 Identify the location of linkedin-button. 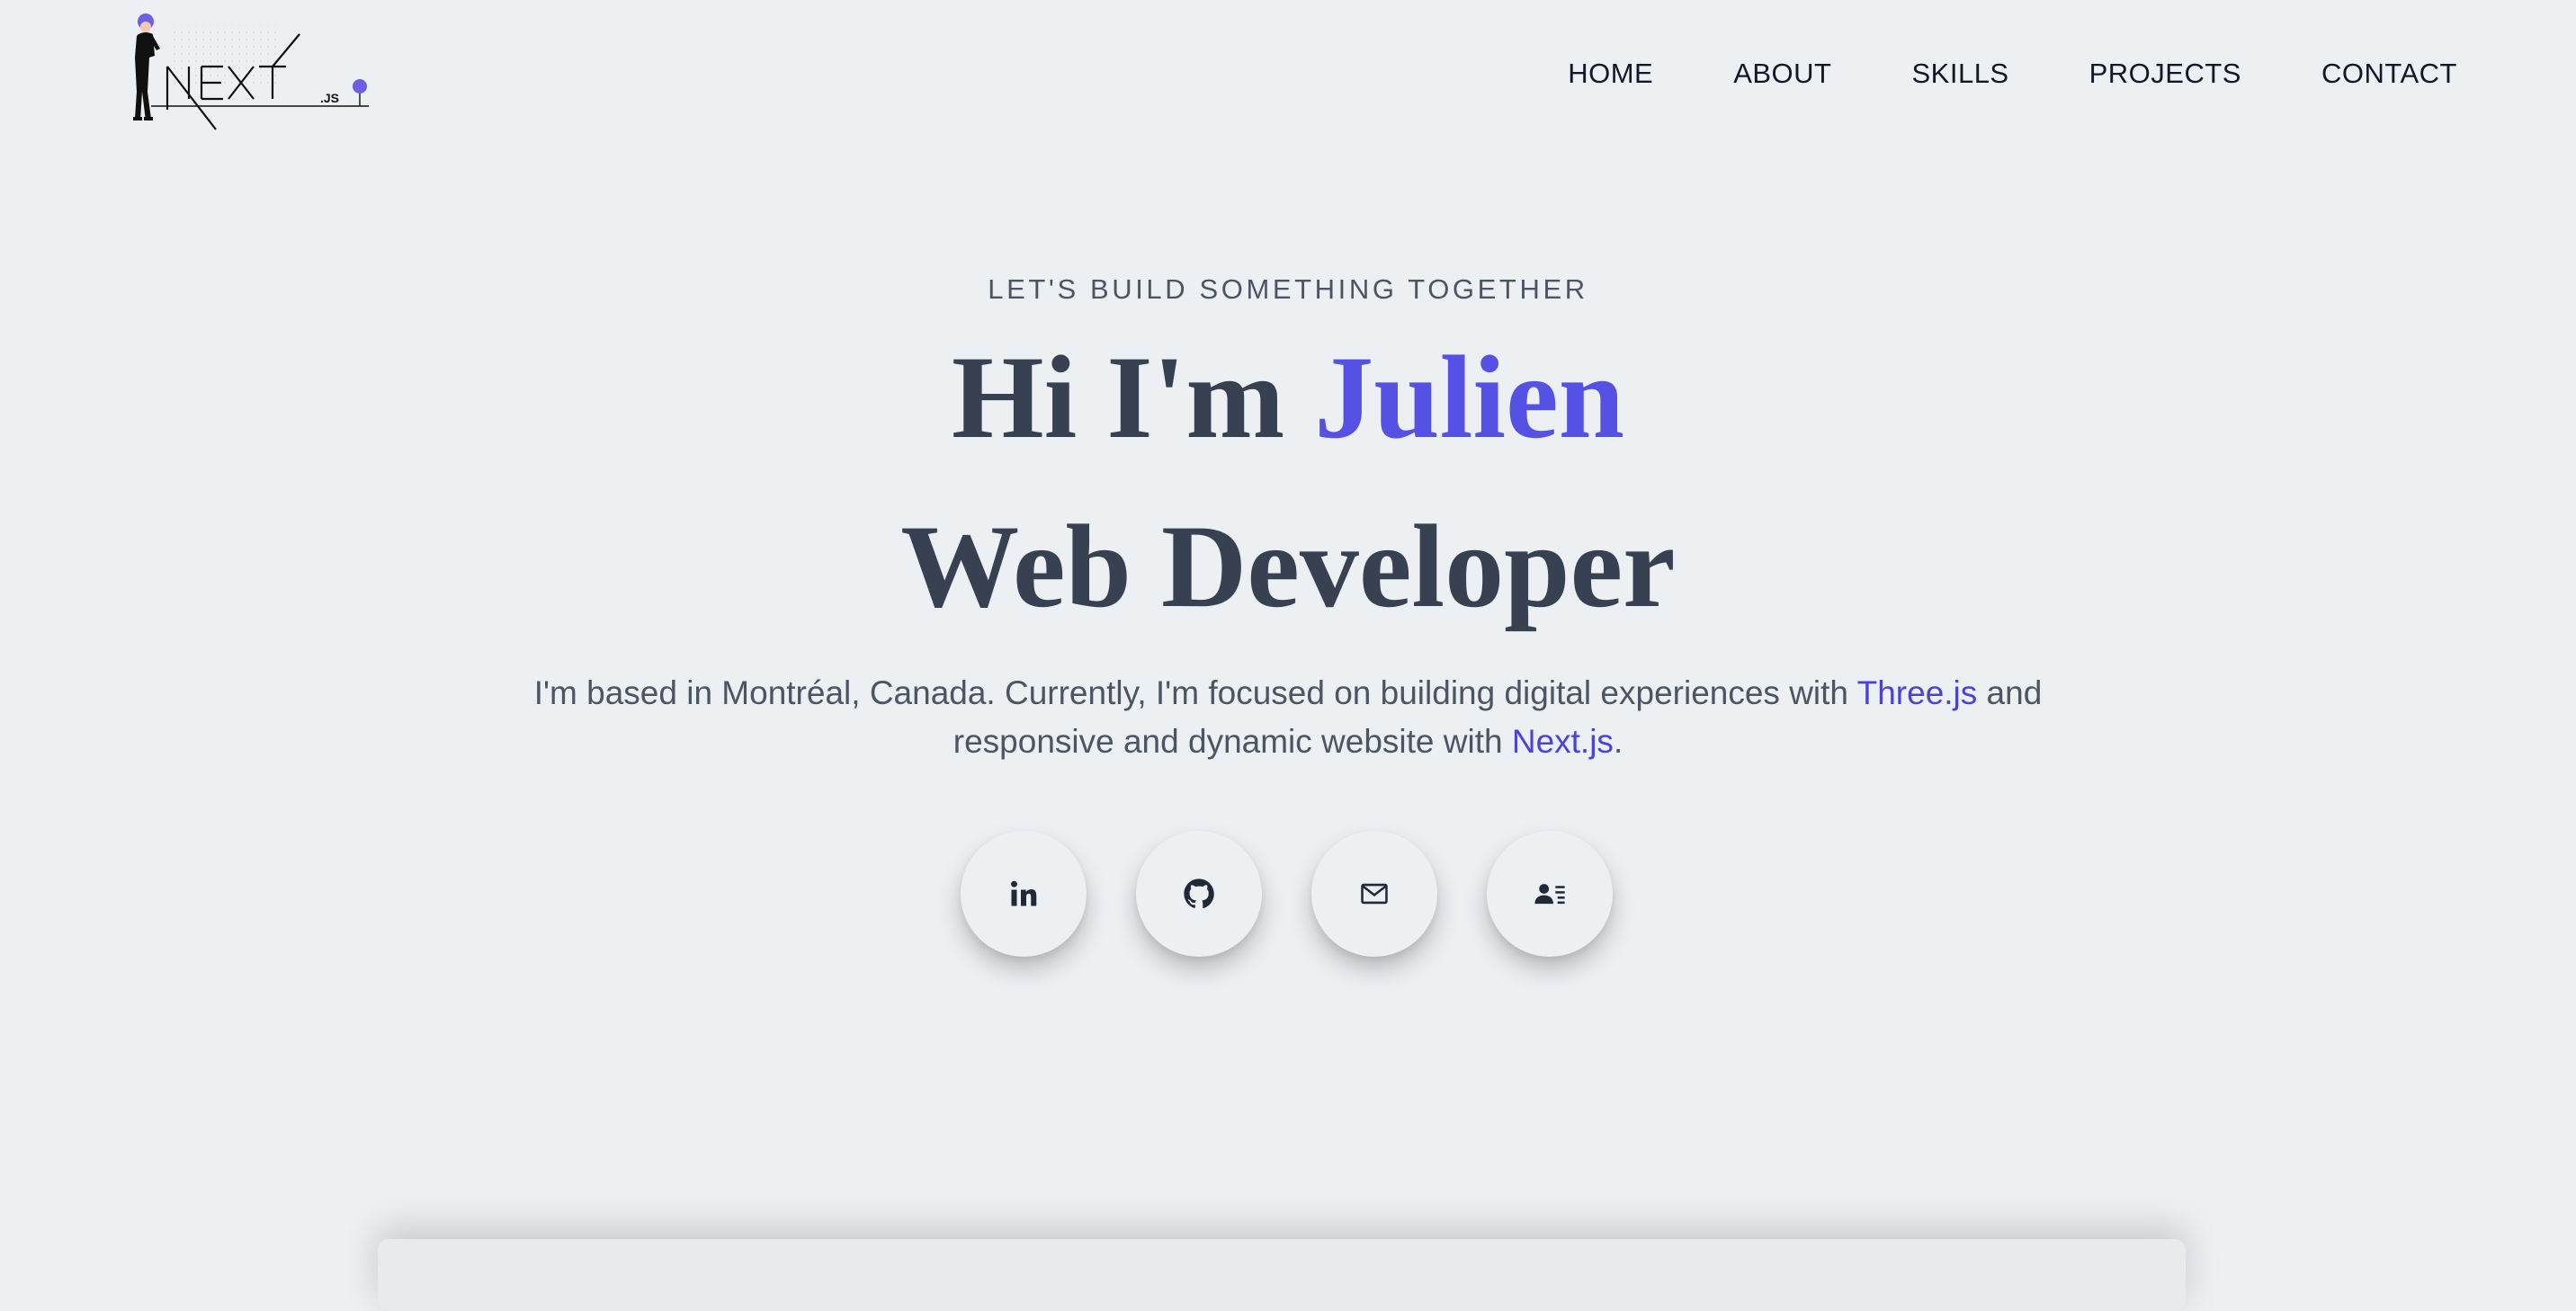
(1024, 894).